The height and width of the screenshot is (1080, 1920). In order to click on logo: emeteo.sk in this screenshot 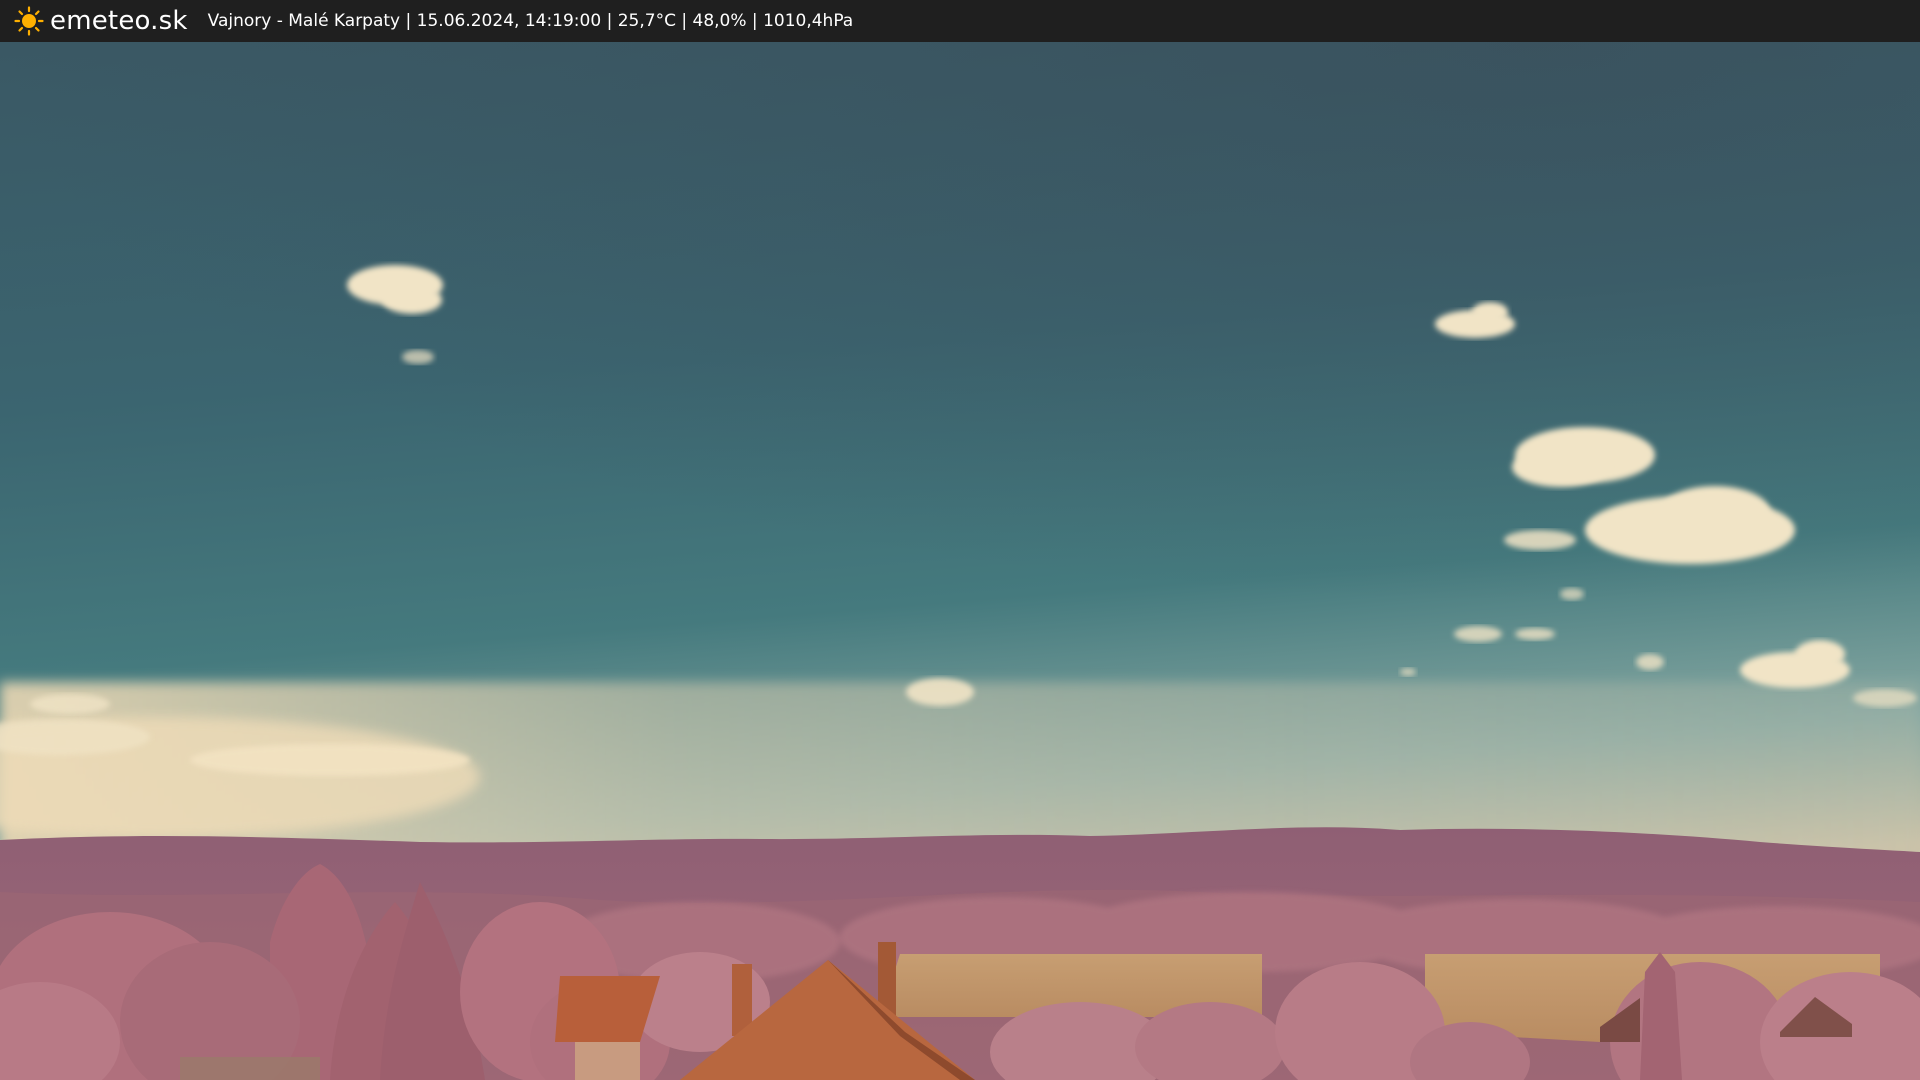, I will do `click(101, 21)`.